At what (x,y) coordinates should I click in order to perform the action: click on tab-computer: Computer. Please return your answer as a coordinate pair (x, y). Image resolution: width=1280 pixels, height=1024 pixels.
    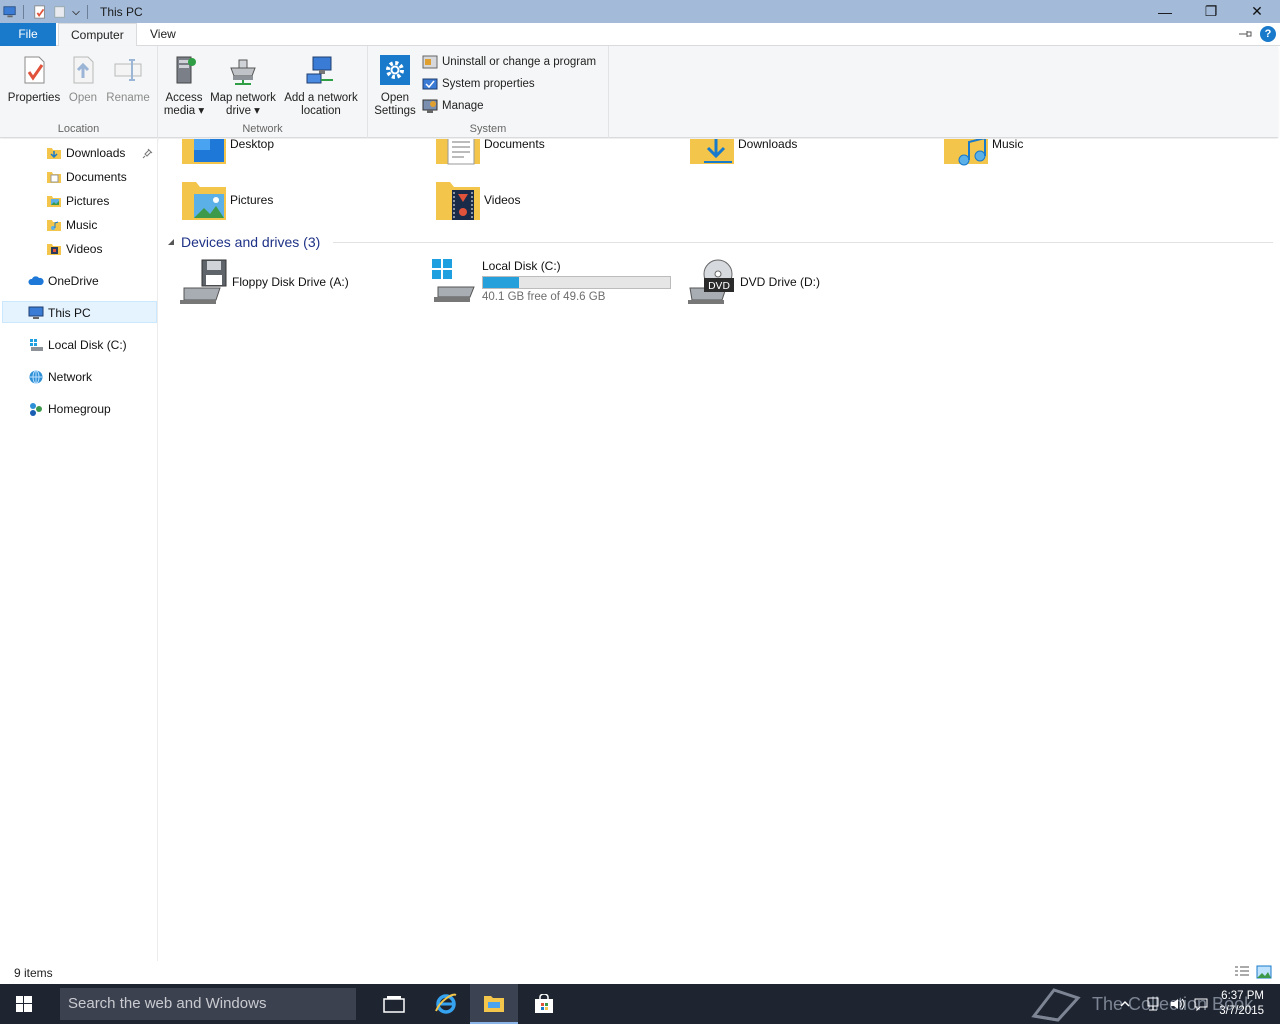
    Looking at the image, I should click on (97, 35).